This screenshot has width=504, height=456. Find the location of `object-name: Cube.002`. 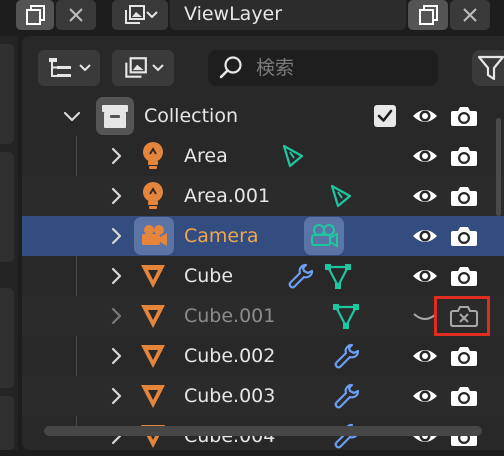

object-name: Cube.002 is located at coordinates (230, 356).